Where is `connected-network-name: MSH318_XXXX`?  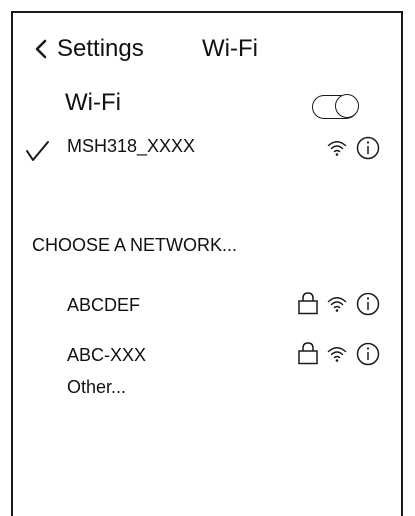
connected-network-name: MSH318_XXXX is located at coordinates (131, 146).